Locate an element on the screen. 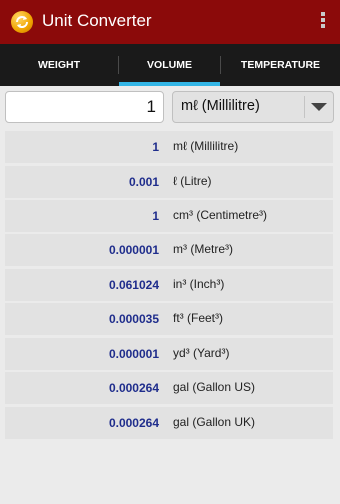  unit-select-value: mℓ (Millilitre) is located at coordinates (220, 106).